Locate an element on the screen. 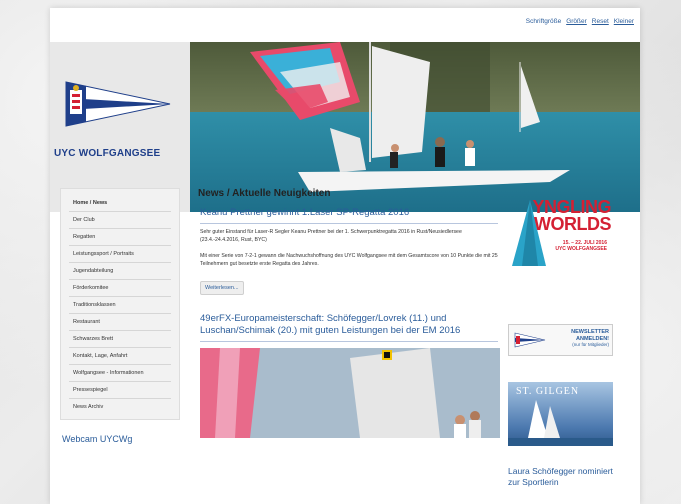 Image resolution: width=681 pixels, height=504 pixels. font-size-label: Schriftgröße is located at coordinates (543, 21).